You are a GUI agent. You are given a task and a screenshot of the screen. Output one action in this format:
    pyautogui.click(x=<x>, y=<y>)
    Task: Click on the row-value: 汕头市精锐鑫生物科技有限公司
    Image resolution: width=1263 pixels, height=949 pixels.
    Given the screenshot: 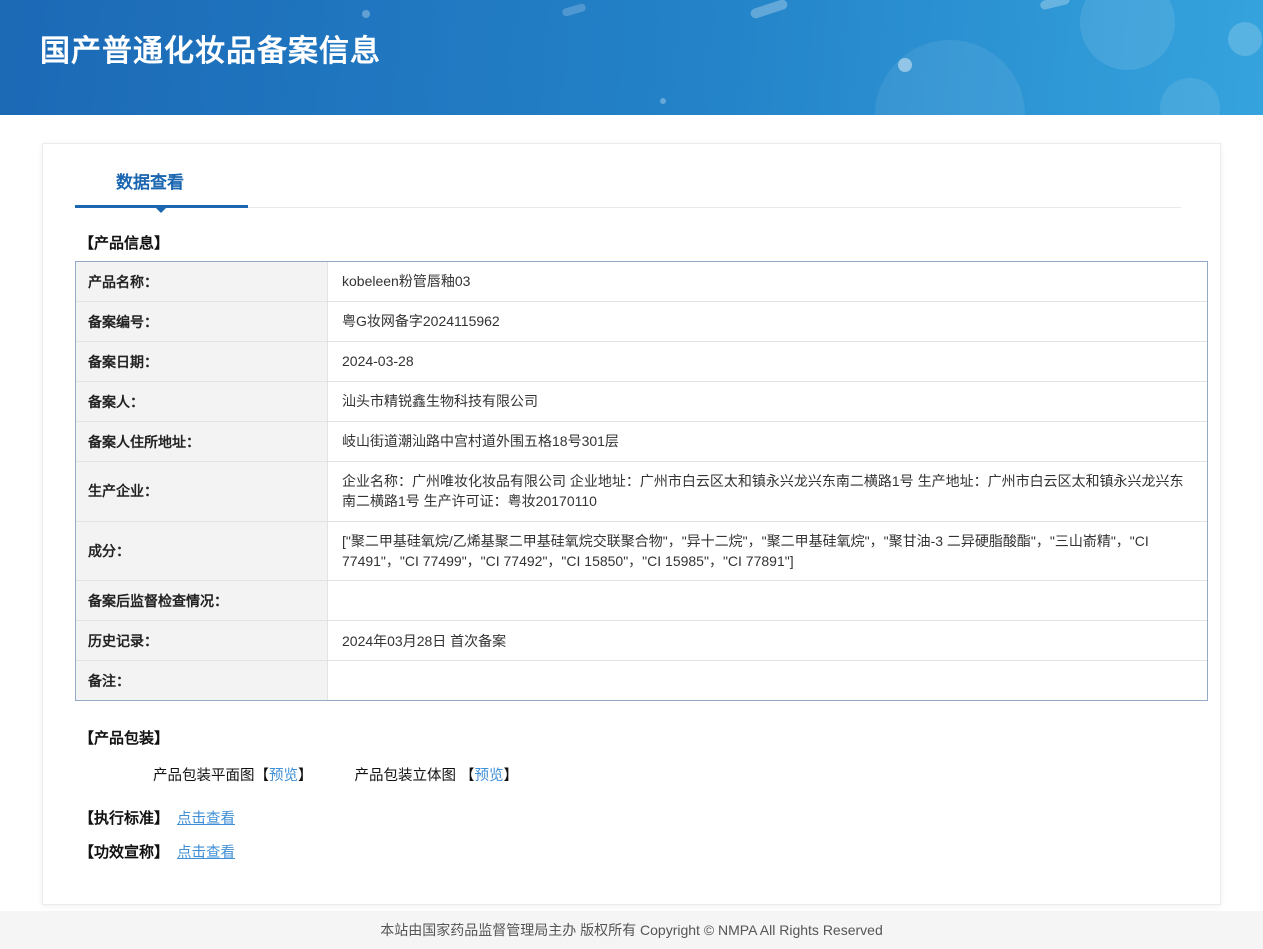 What is the action you would take?
    pyautogui.click(x=440, y=401)
    